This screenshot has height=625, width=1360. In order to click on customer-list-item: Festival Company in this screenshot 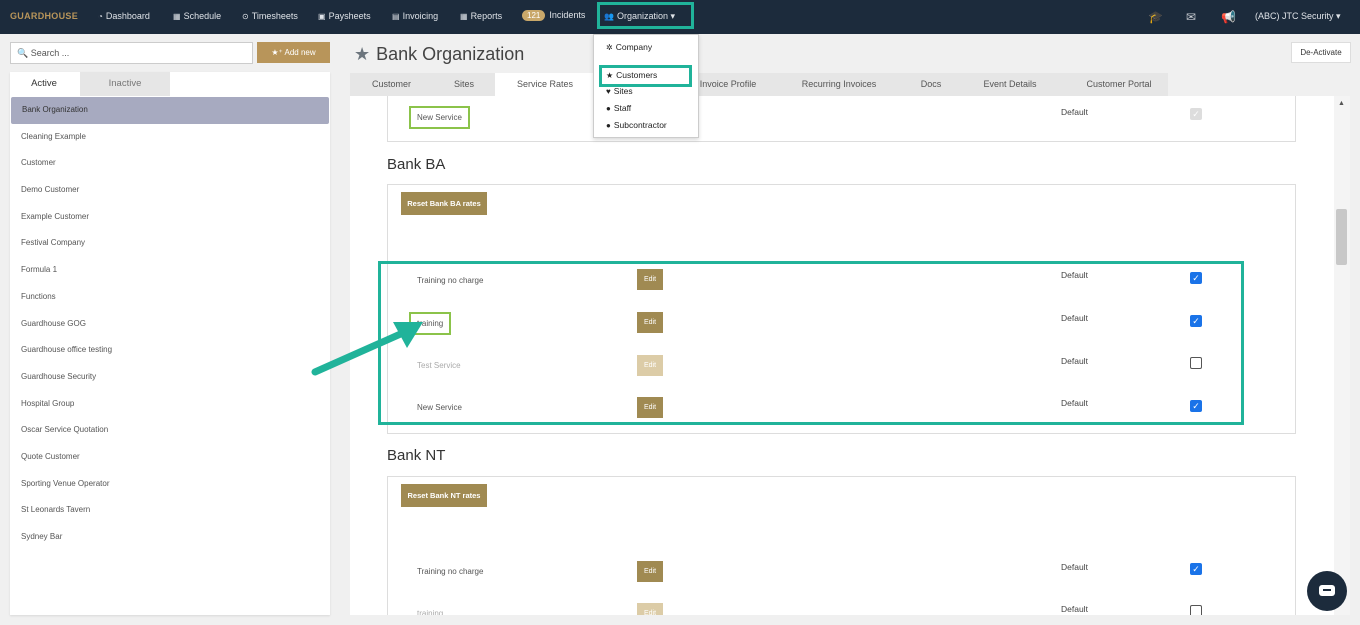, I will do `click(170, 243)`.